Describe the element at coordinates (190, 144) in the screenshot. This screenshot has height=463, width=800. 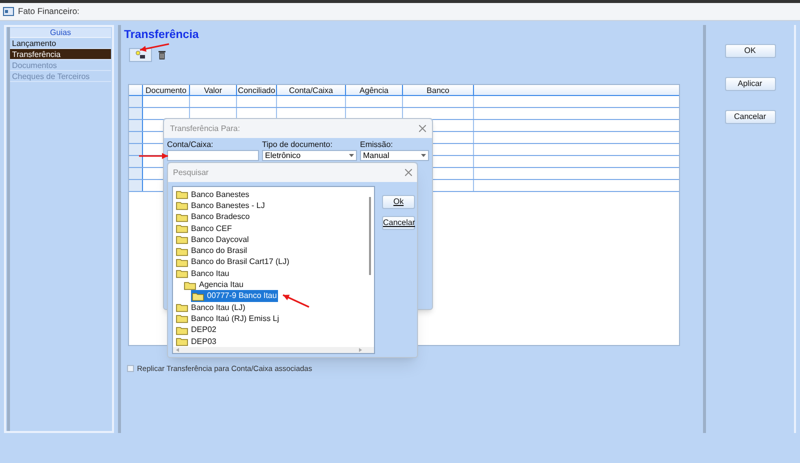
I see `field-label: Conta/Caixa:` at that location.